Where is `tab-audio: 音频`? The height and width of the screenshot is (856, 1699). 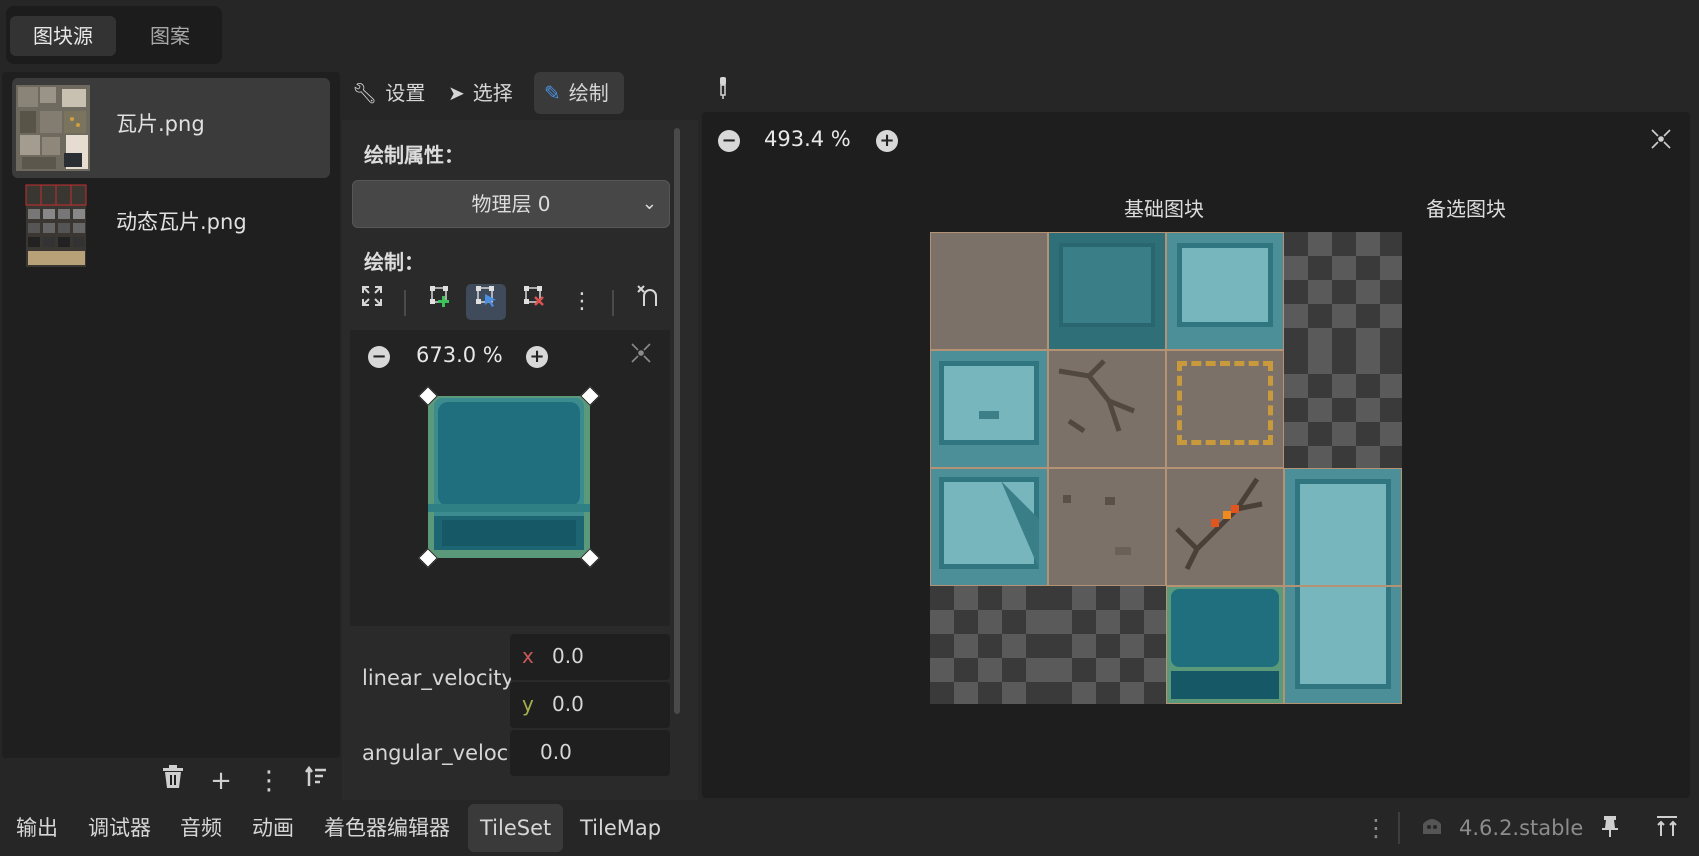 tab-audio: 音频 is located at coordinates (201, 828).